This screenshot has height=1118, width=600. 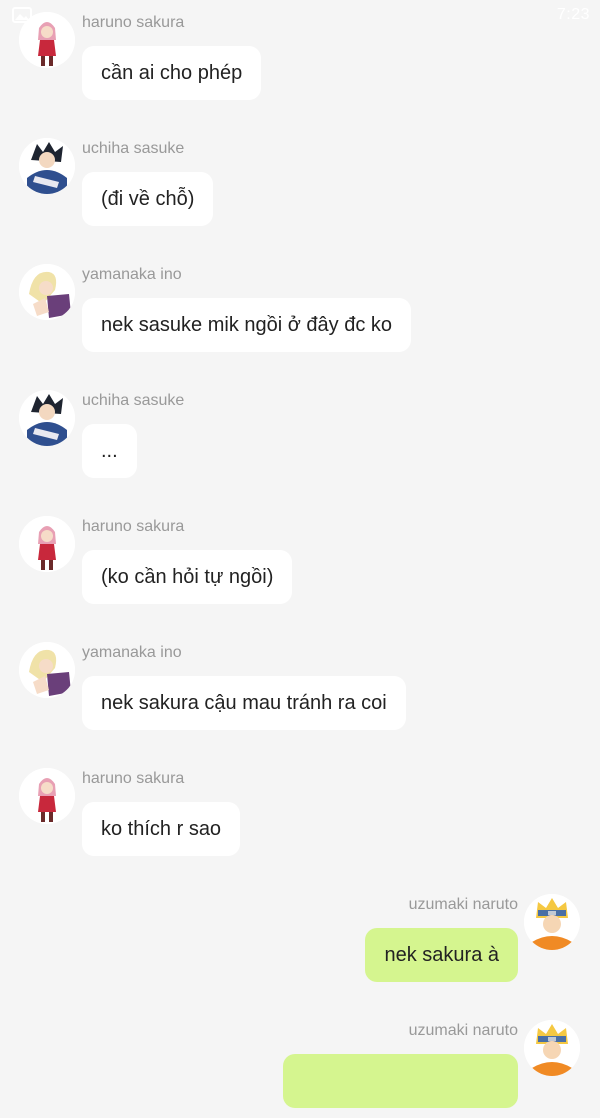 What do you see at coordinates (148, 199) in the screenshot?
I see `message-bubble: (đi về chỗ)` at bounding box center [148, 199].